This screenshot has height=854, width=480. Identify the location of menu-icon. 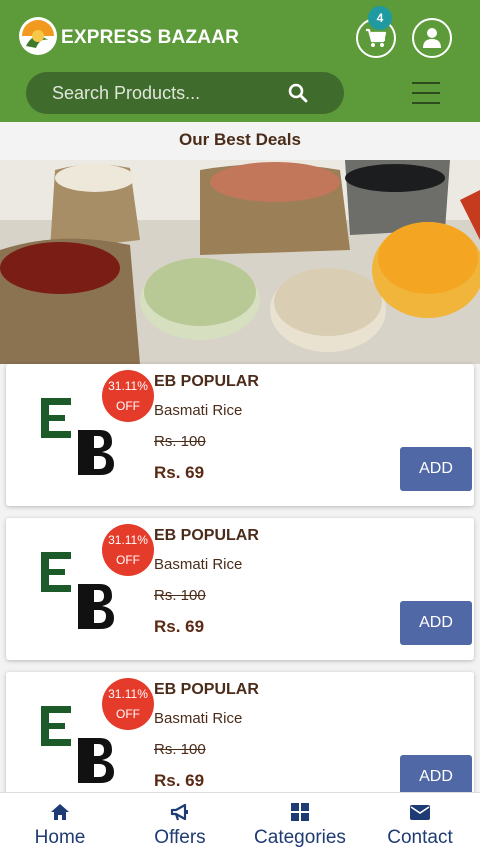
(427, 93).